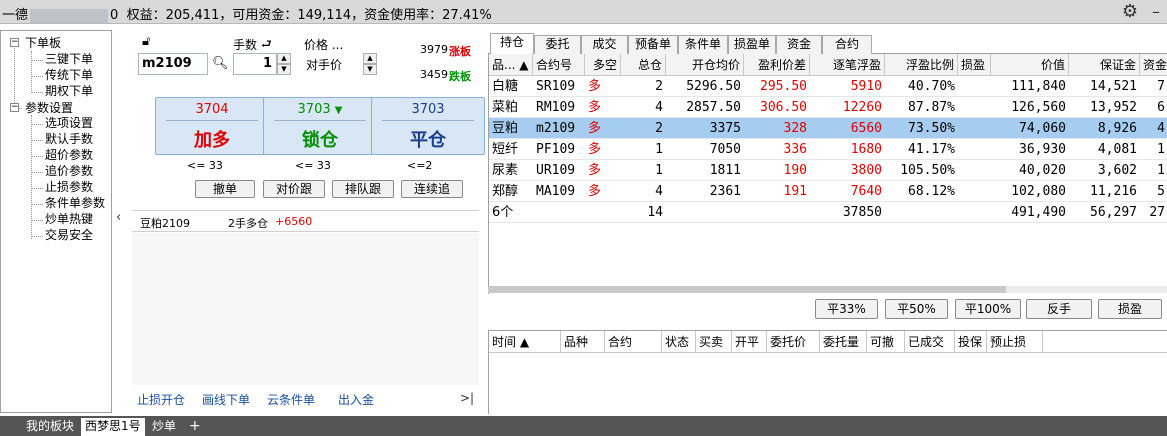 The height and width of the screenshot is (436, 1167). What do you see at coordinates (195, 427) in the screenshot?
I see `add-tab-button: +` at bounding box center [195, 427].